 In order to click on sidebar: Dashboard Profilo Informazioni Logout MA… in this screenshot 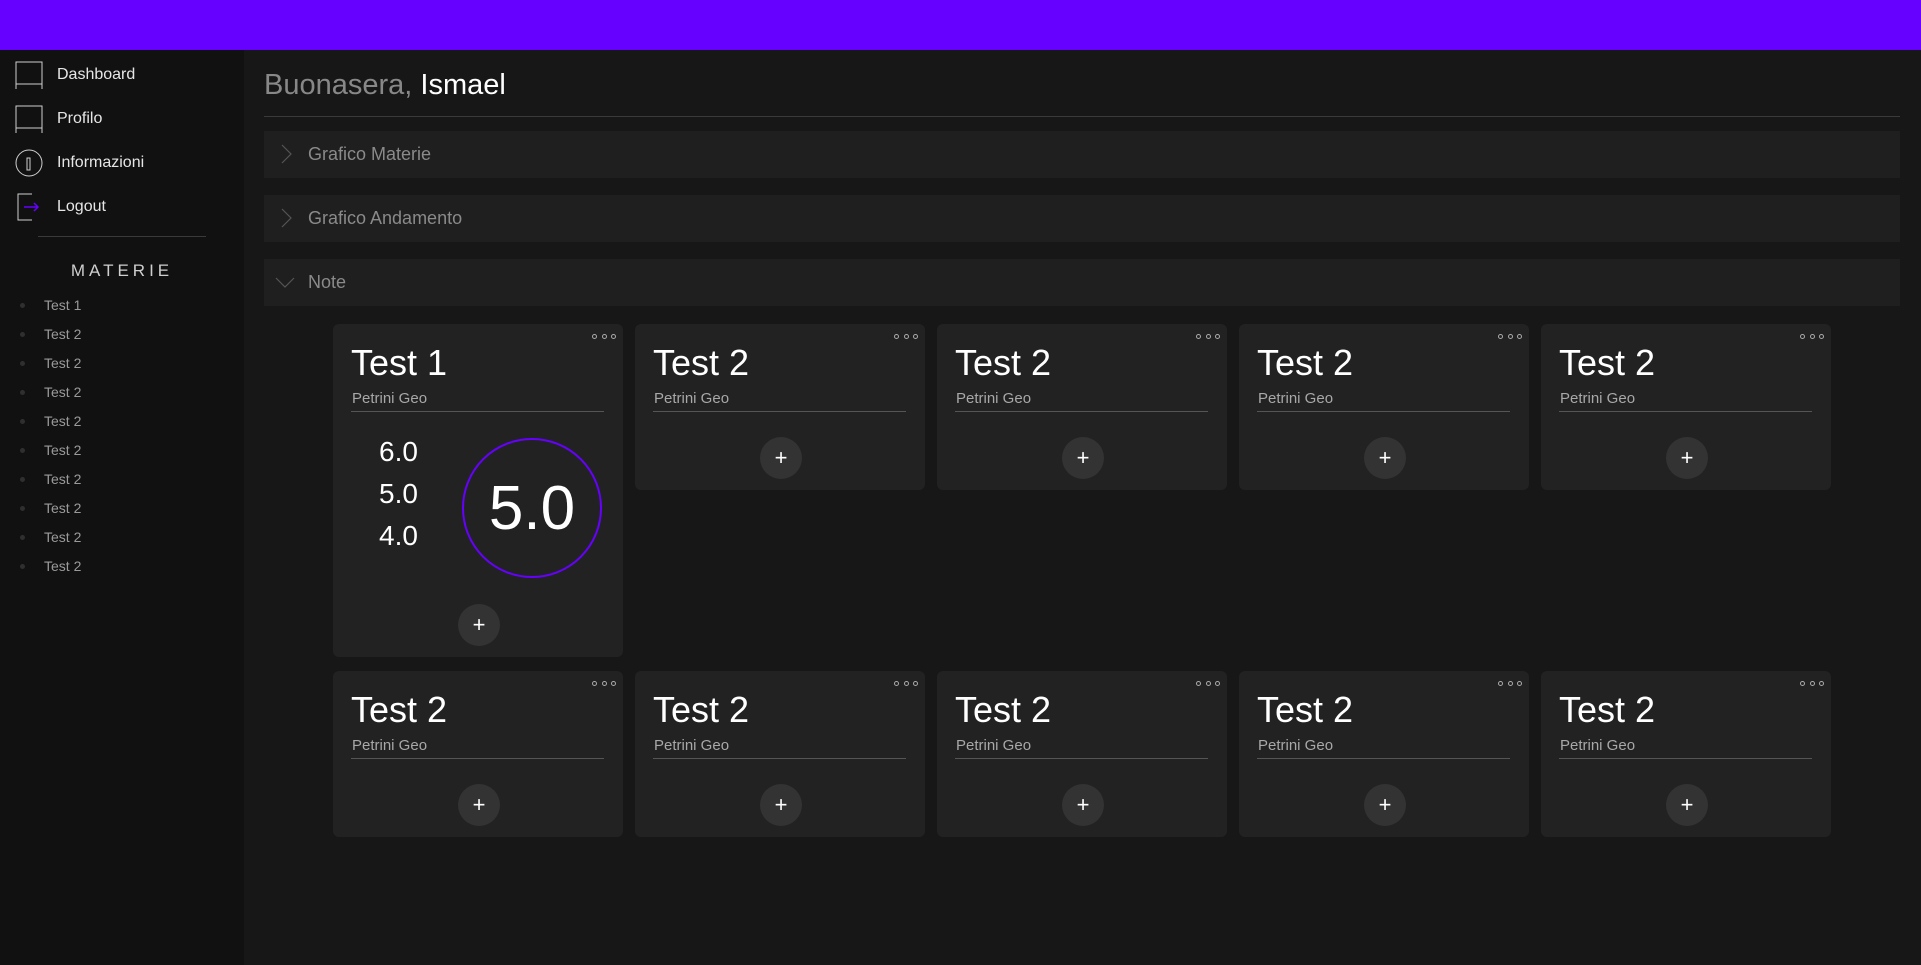, I will do `click(122, 507)`.